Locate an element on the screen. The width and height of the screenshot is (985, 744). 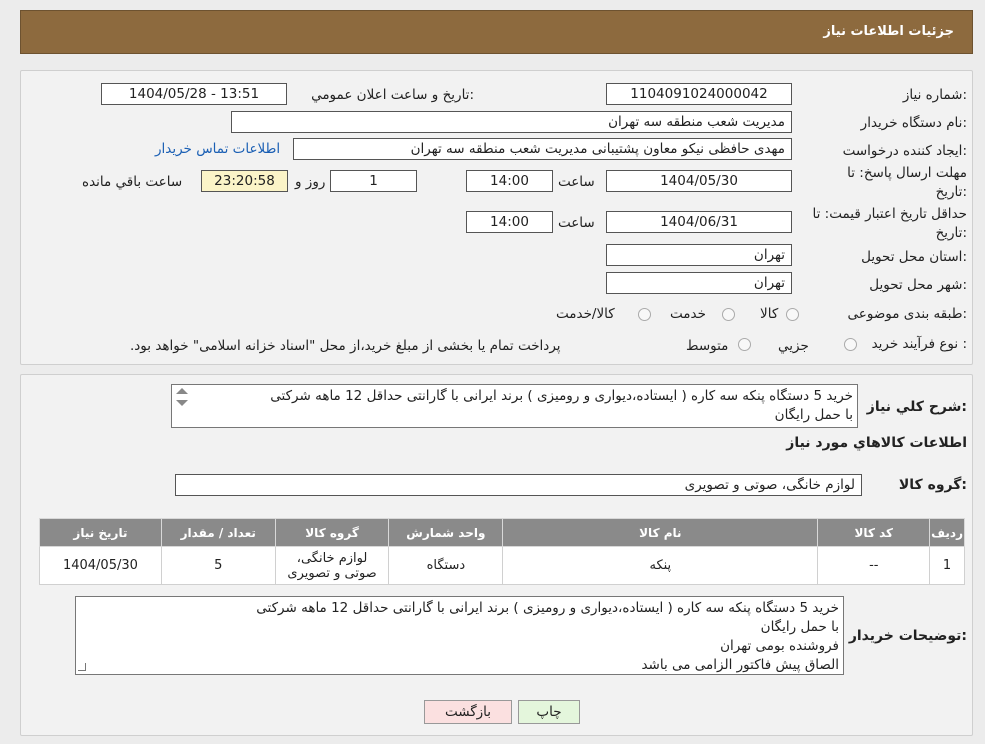
buyer-notes-line-3: فروشنده بومی تهران is located at coordinates (779, 646).